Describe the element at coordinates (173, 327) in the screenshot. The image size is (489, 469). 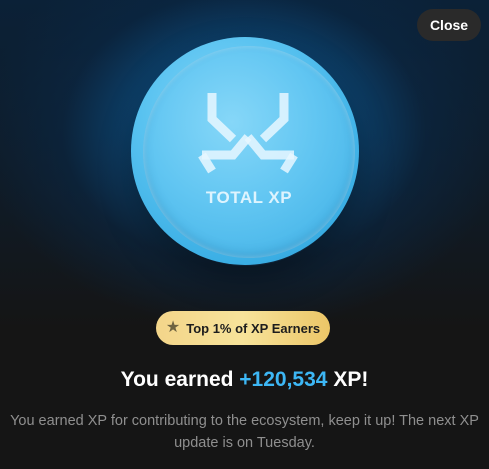
I see `star-icon: ★` at that location.